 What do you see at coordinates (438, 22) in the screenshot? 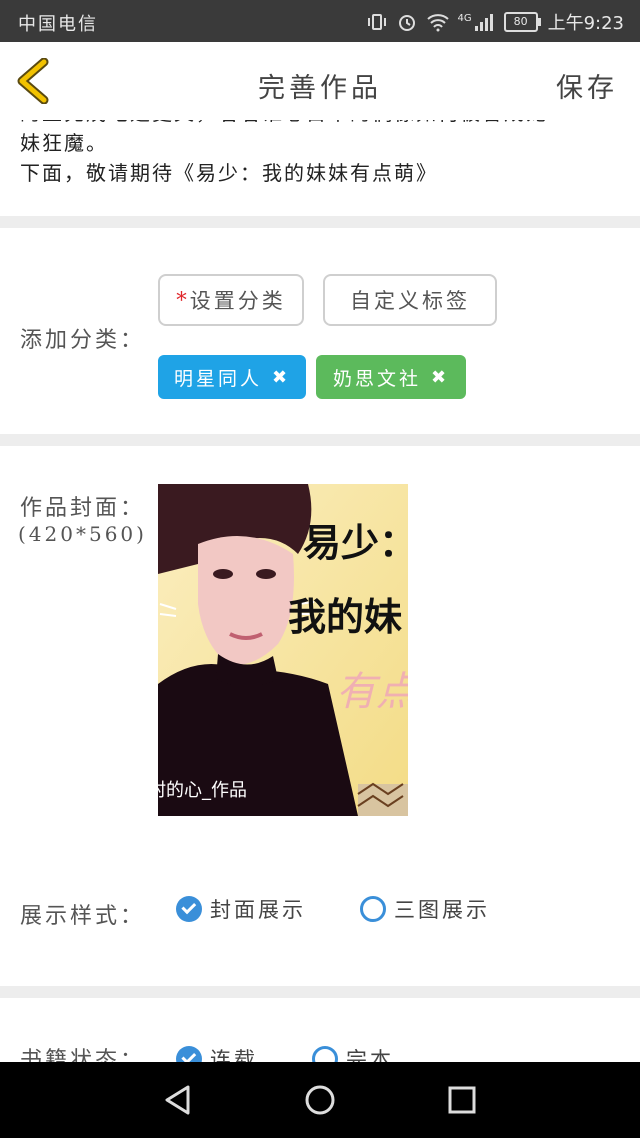
I see `wifi-icon` at bounding box center [438, 22].